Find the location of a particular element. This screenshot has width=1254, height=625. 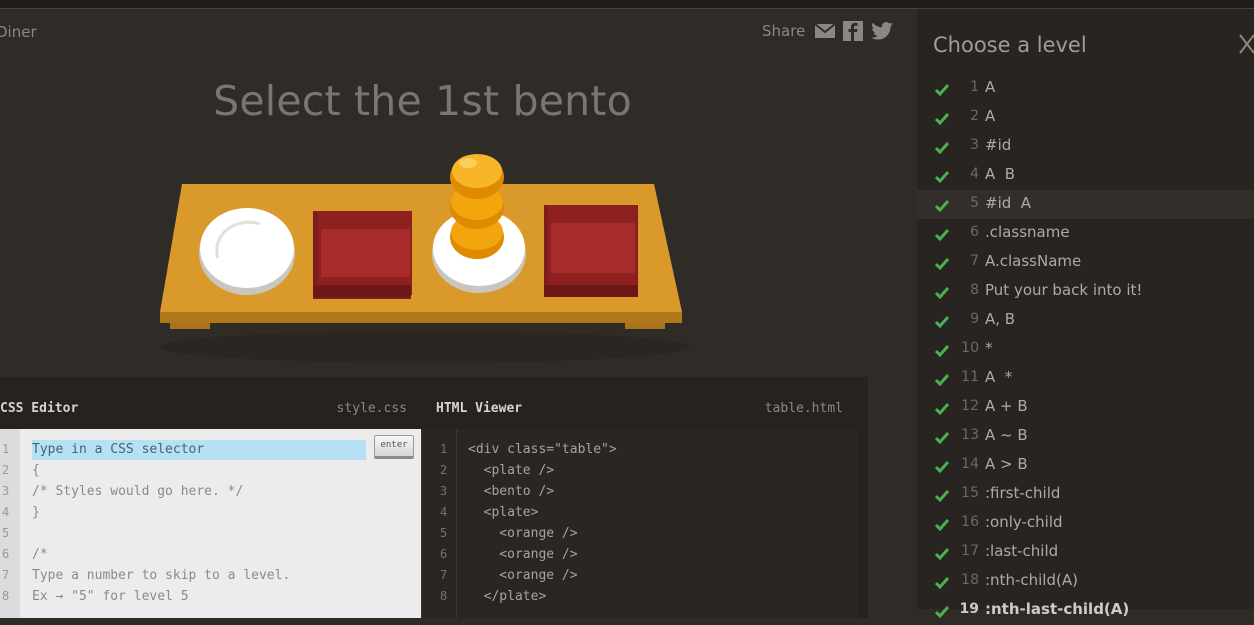

sidebar-title: Choose a level is located at coordinates (1010, 45).